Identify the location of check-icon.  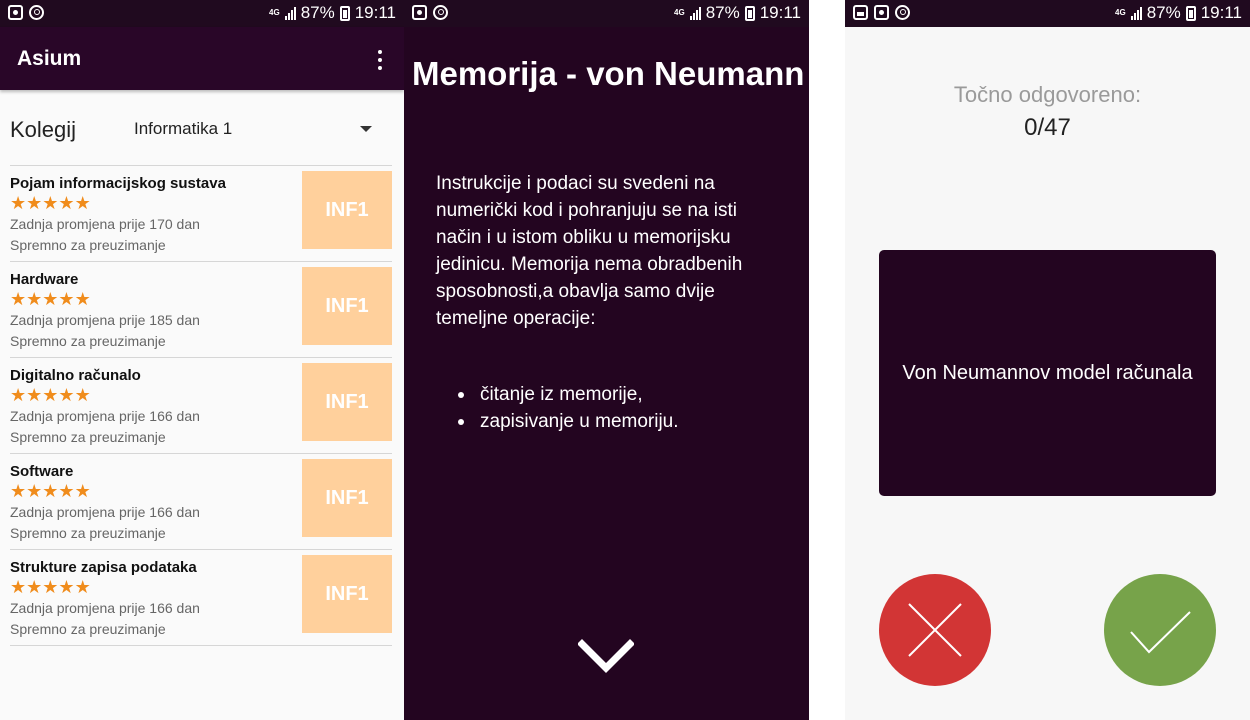
(1160, 632).